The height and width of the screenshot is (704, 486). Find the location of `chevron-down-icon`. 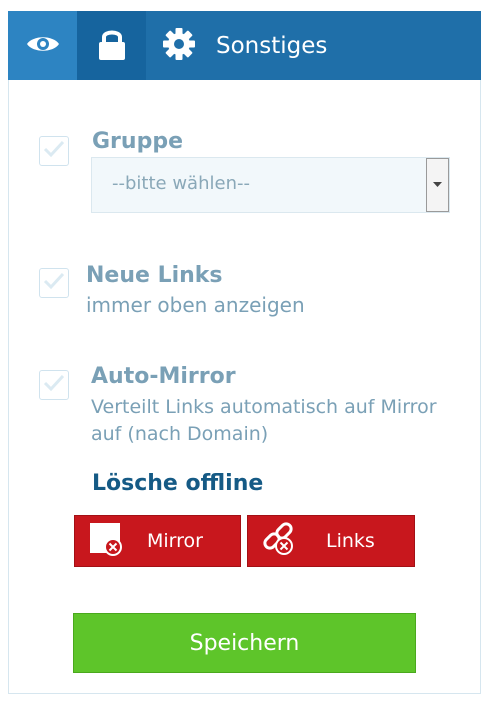

chevron-down-icon is located at coordinates (437, 185).